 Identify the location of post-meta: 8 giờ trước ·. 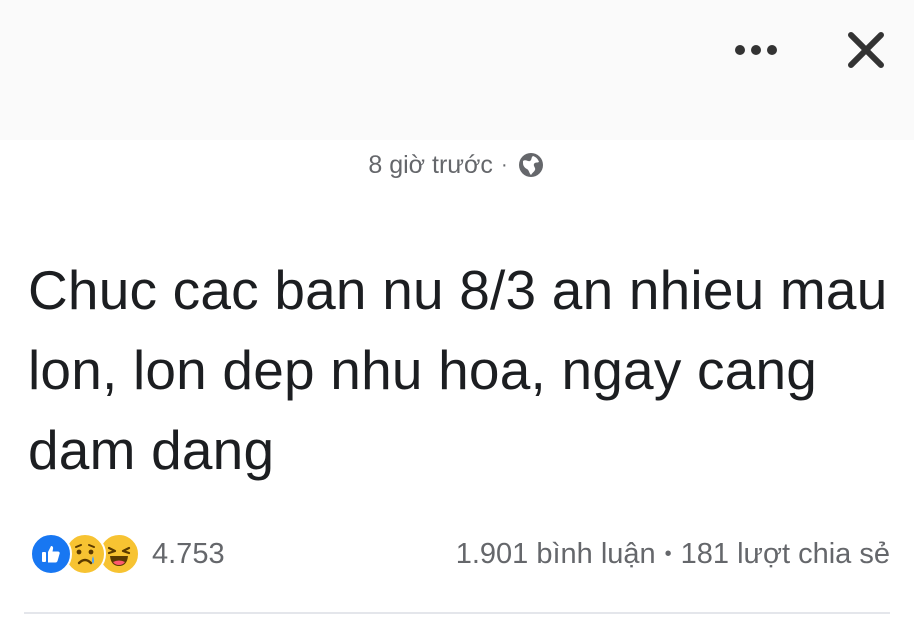
(457, 165).